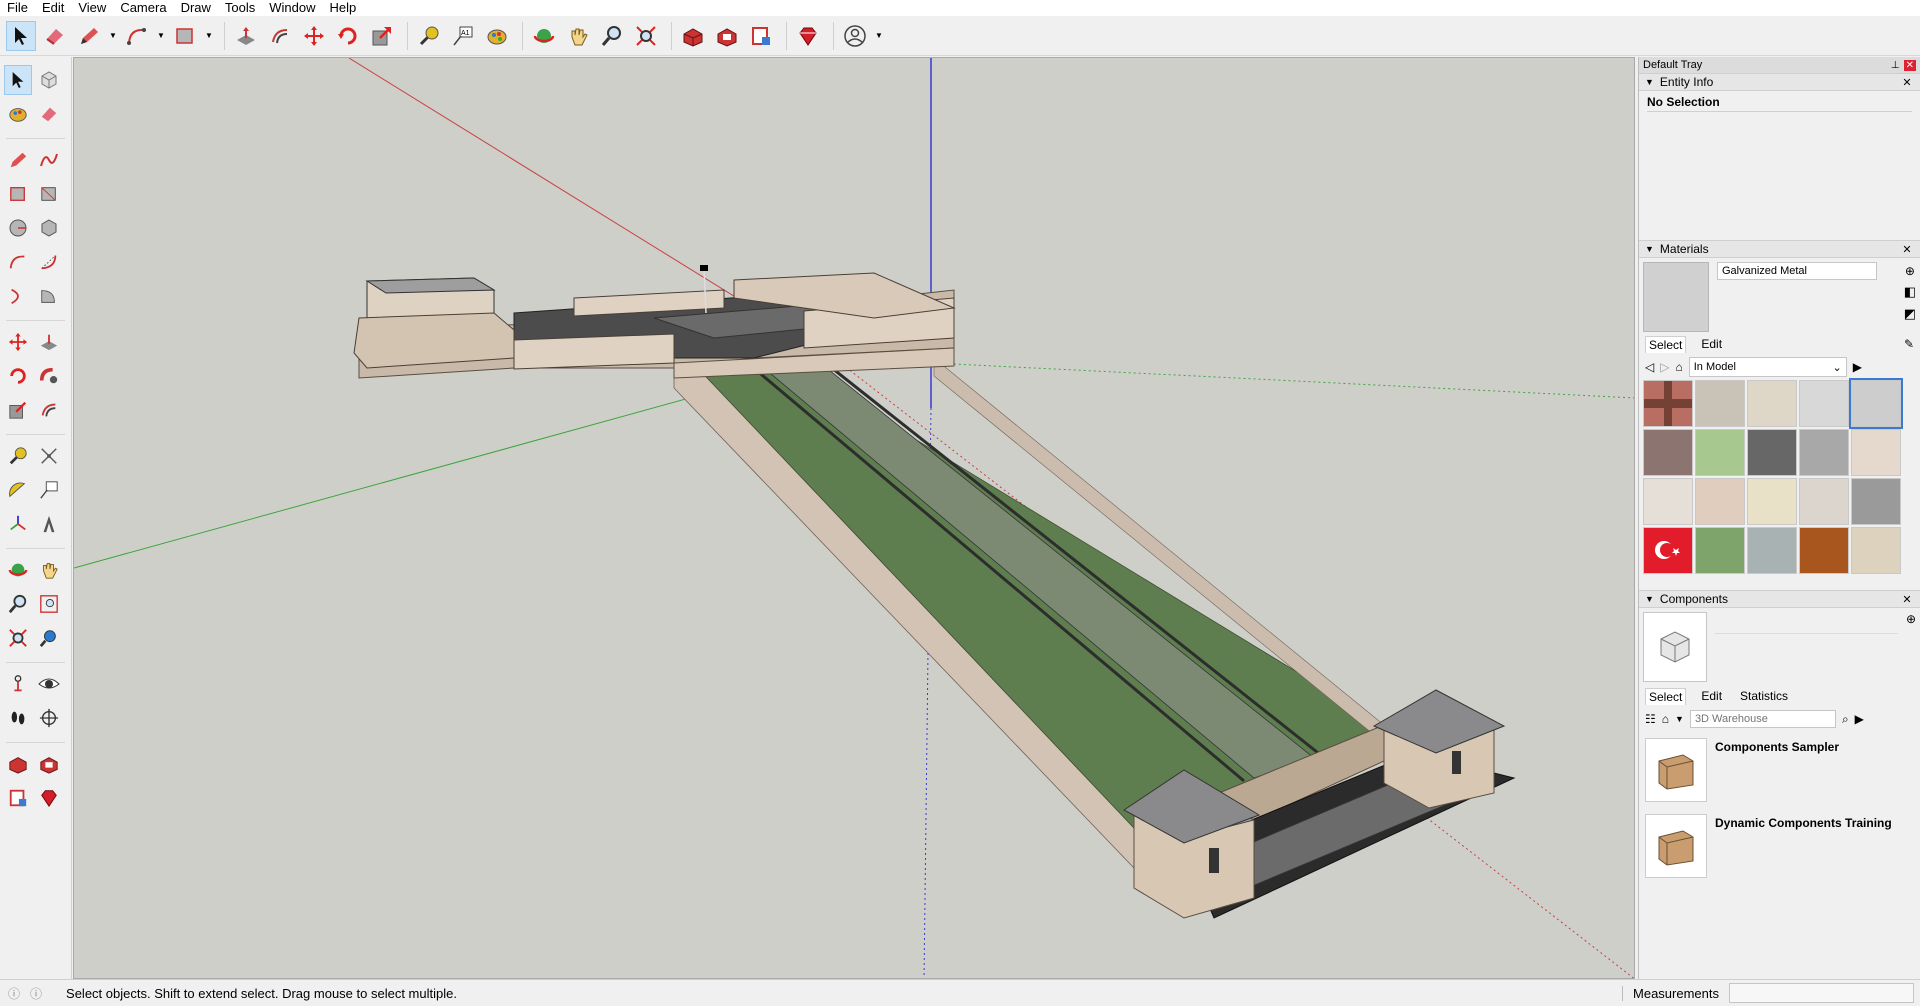 The width and height of the screenshot is (1920, 1006). I want to click on tape-measure-button, so click(429, 36).